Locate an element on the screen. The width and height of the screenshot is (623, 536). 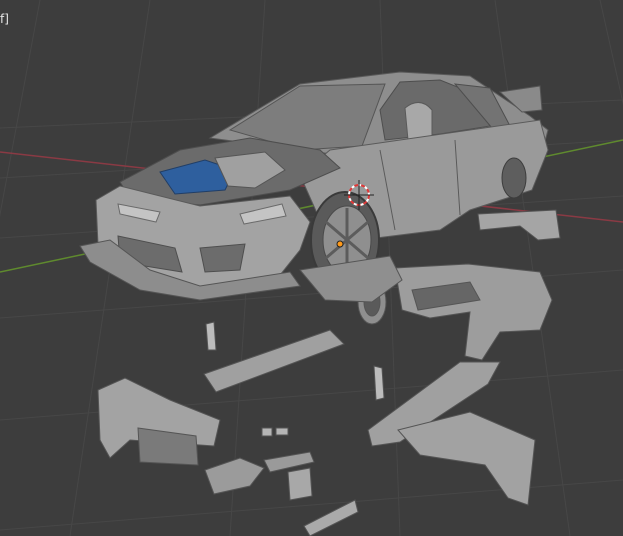
viewport-overlay-text: f] is located at coordinates (4, 19).